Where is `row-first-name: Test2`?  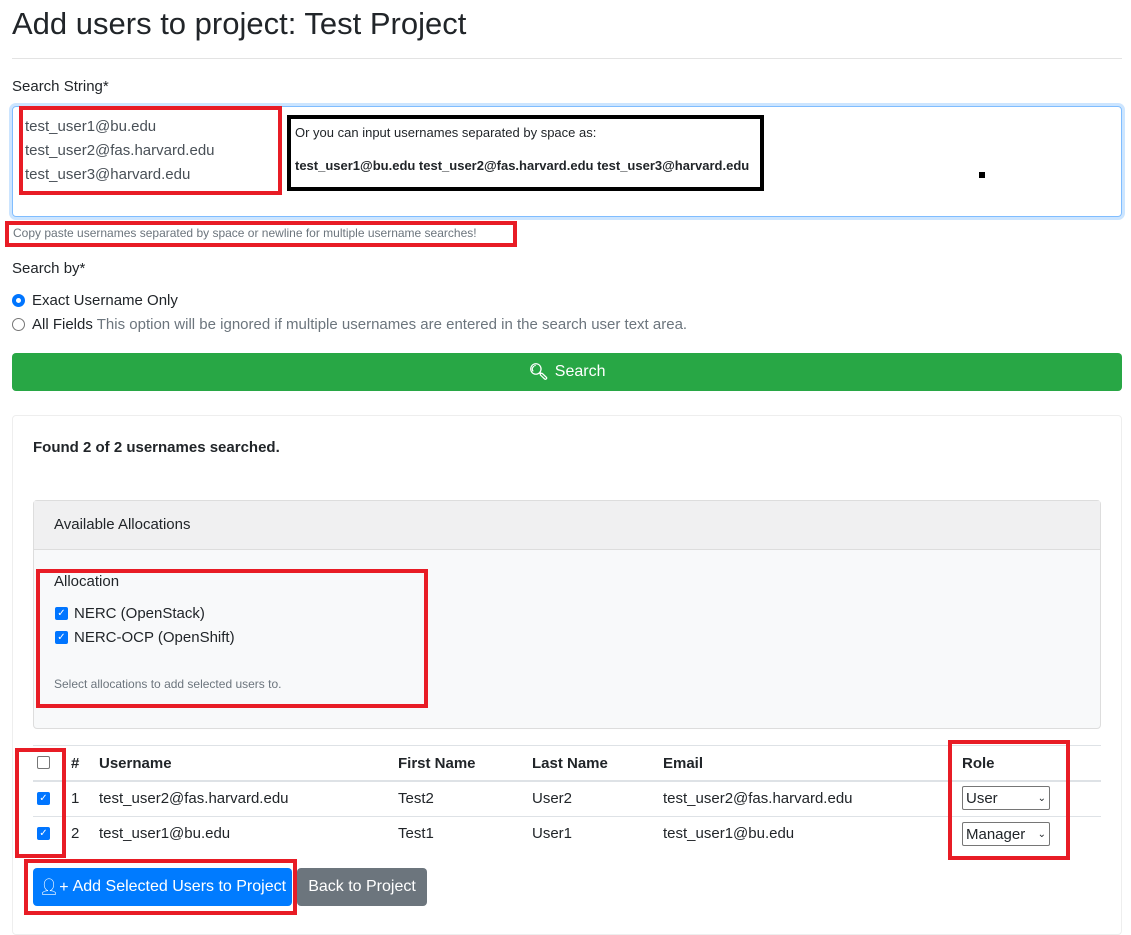
row-first-name: Test2 is located at coordinates (416, 798).